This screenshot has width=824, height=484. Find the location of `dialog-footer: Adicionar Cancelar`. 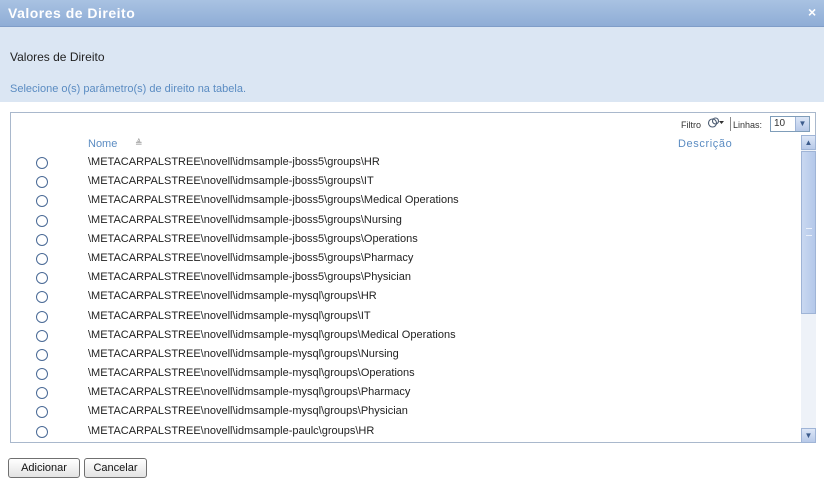

dialog-footer: Adicionar Cancelar is located at coordinates (412, 465).